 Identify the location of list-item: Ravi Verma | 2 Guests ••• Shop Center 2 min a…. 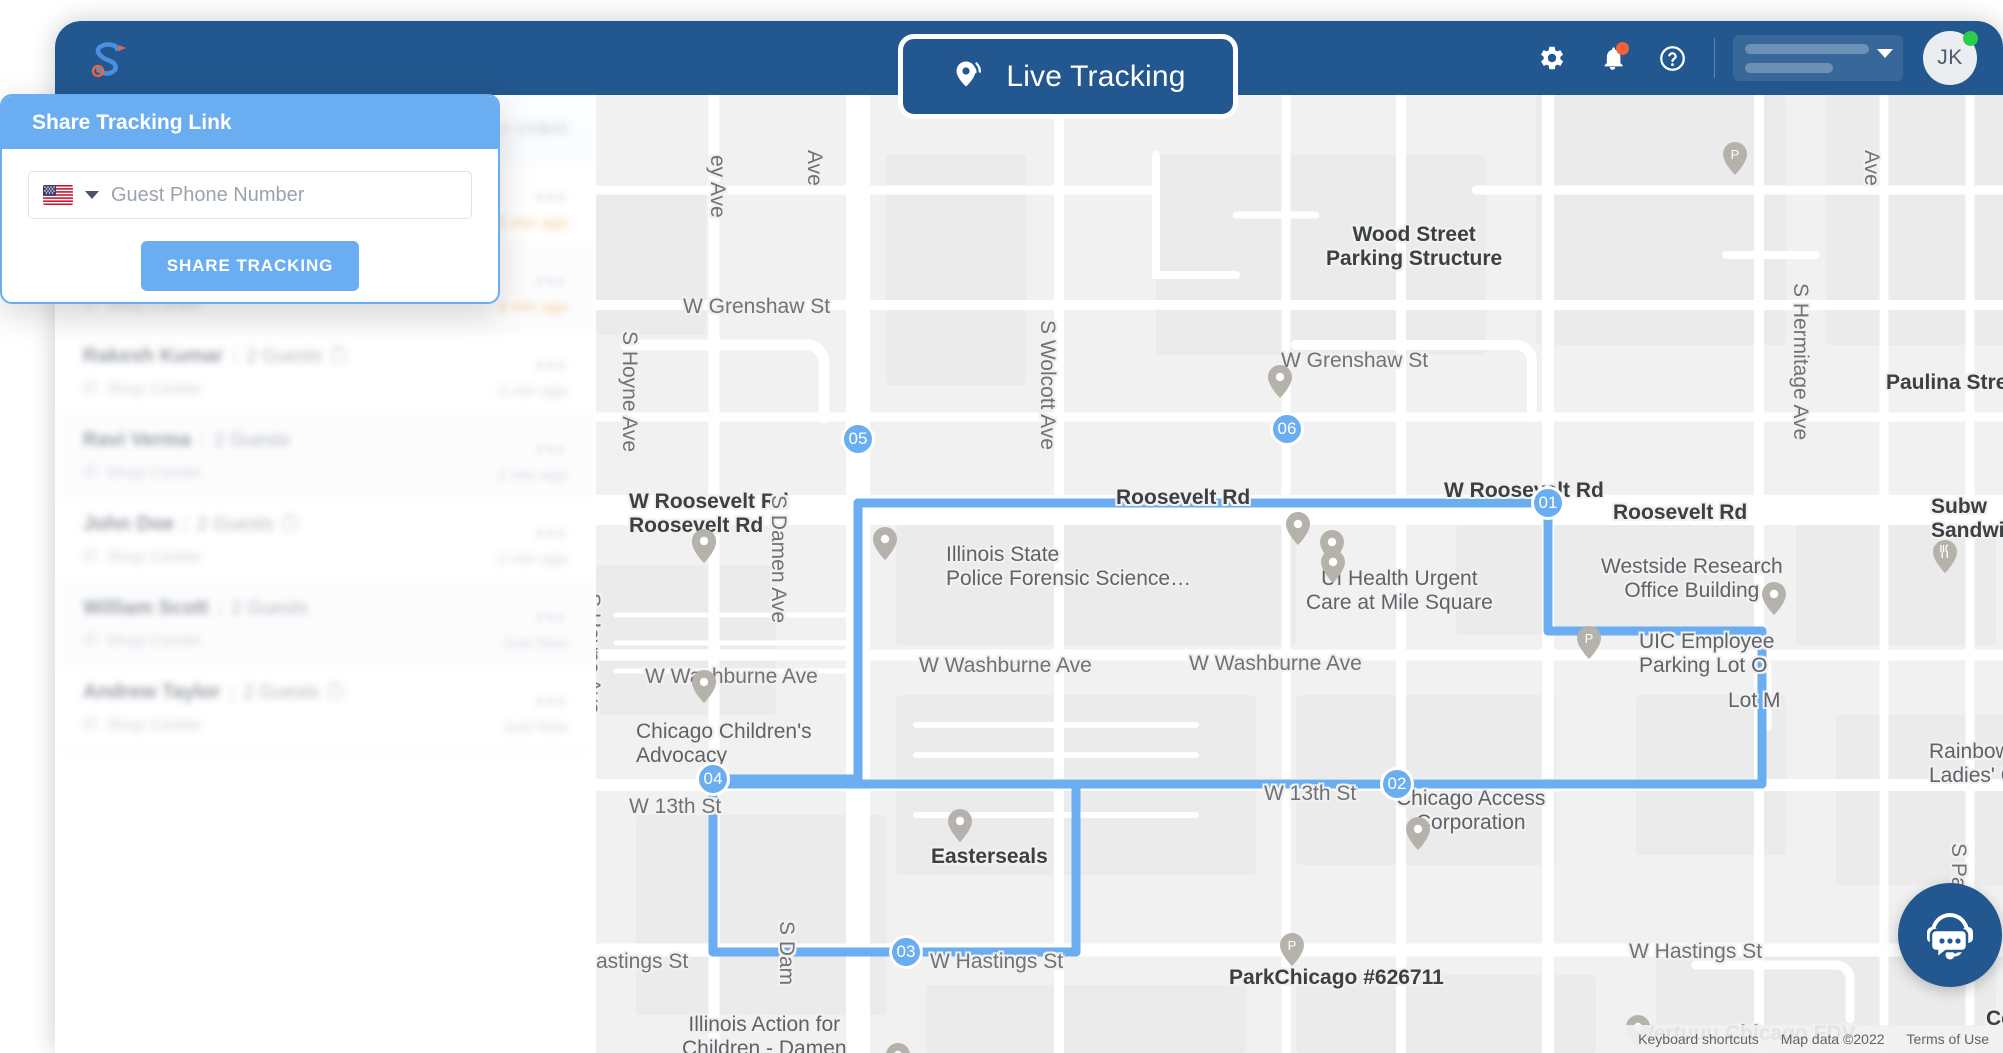
(325, 457).